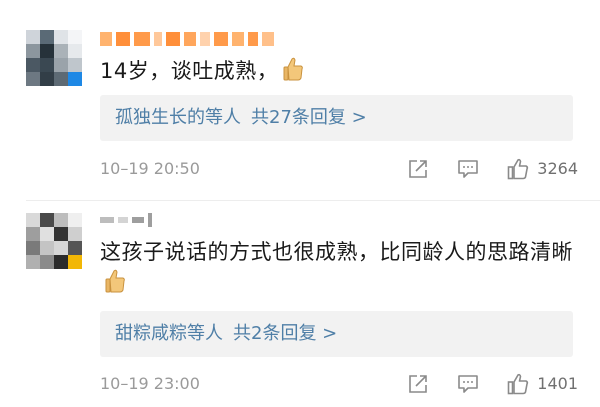 The height and width of the screenshot is (407, 600). What do you see at coordinates (492, 169) in the screenshot?
I see `action-bar: 3264` at bounding box center [492, 169].